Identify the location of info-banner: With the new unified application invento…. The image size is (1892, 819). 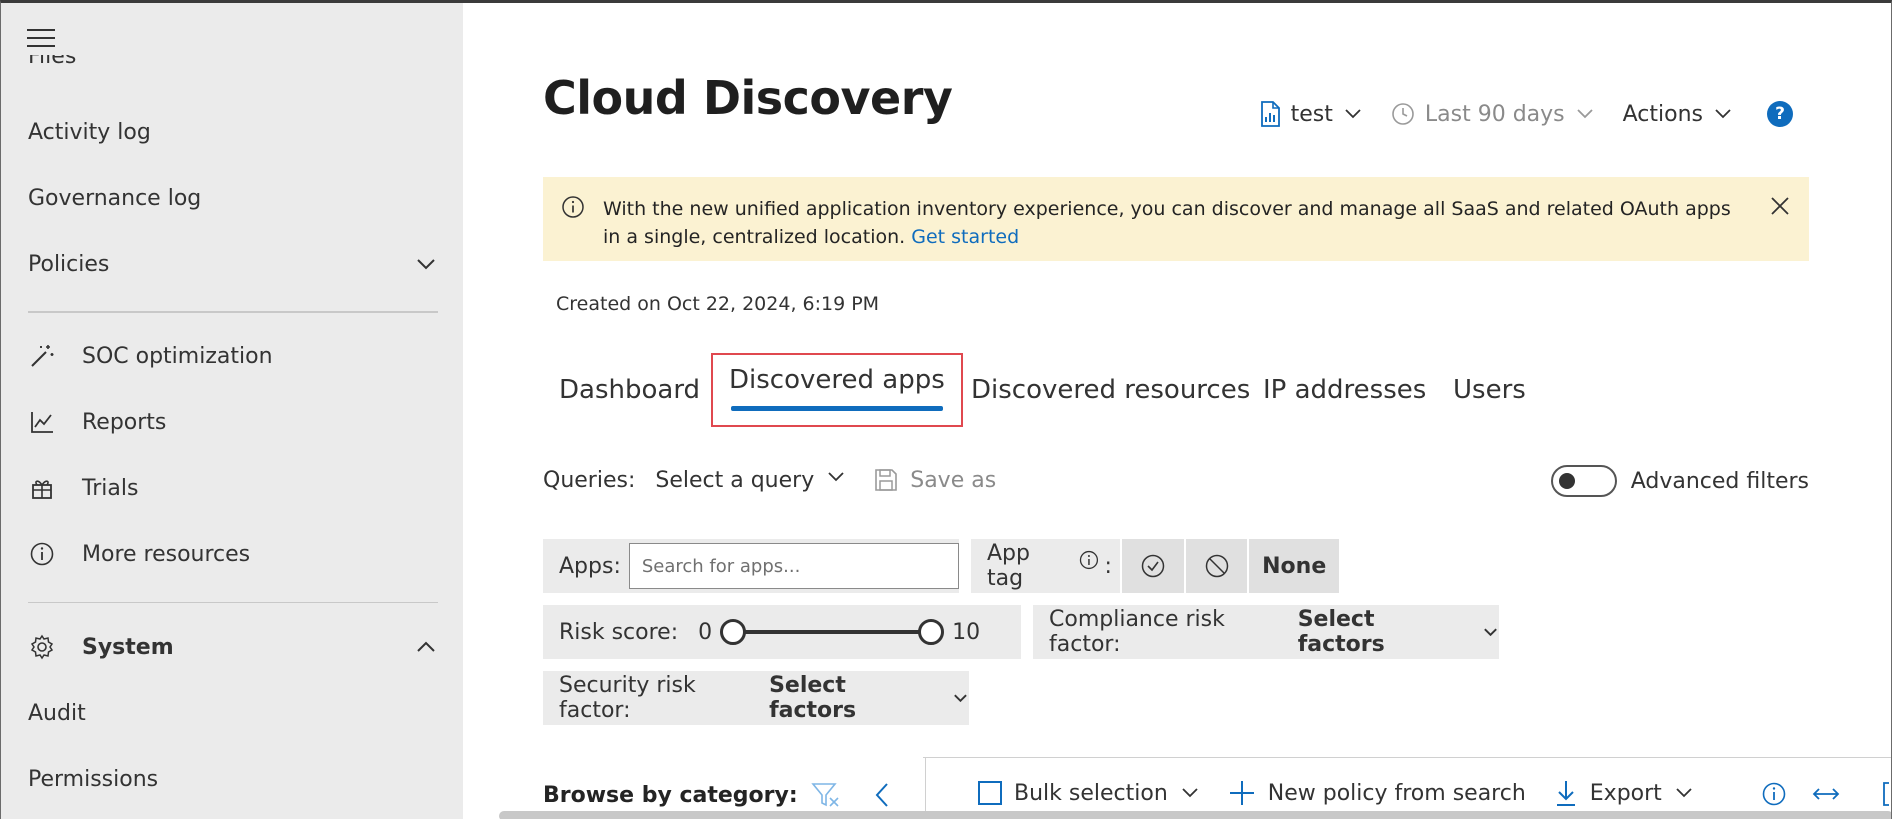
(1176, 219).